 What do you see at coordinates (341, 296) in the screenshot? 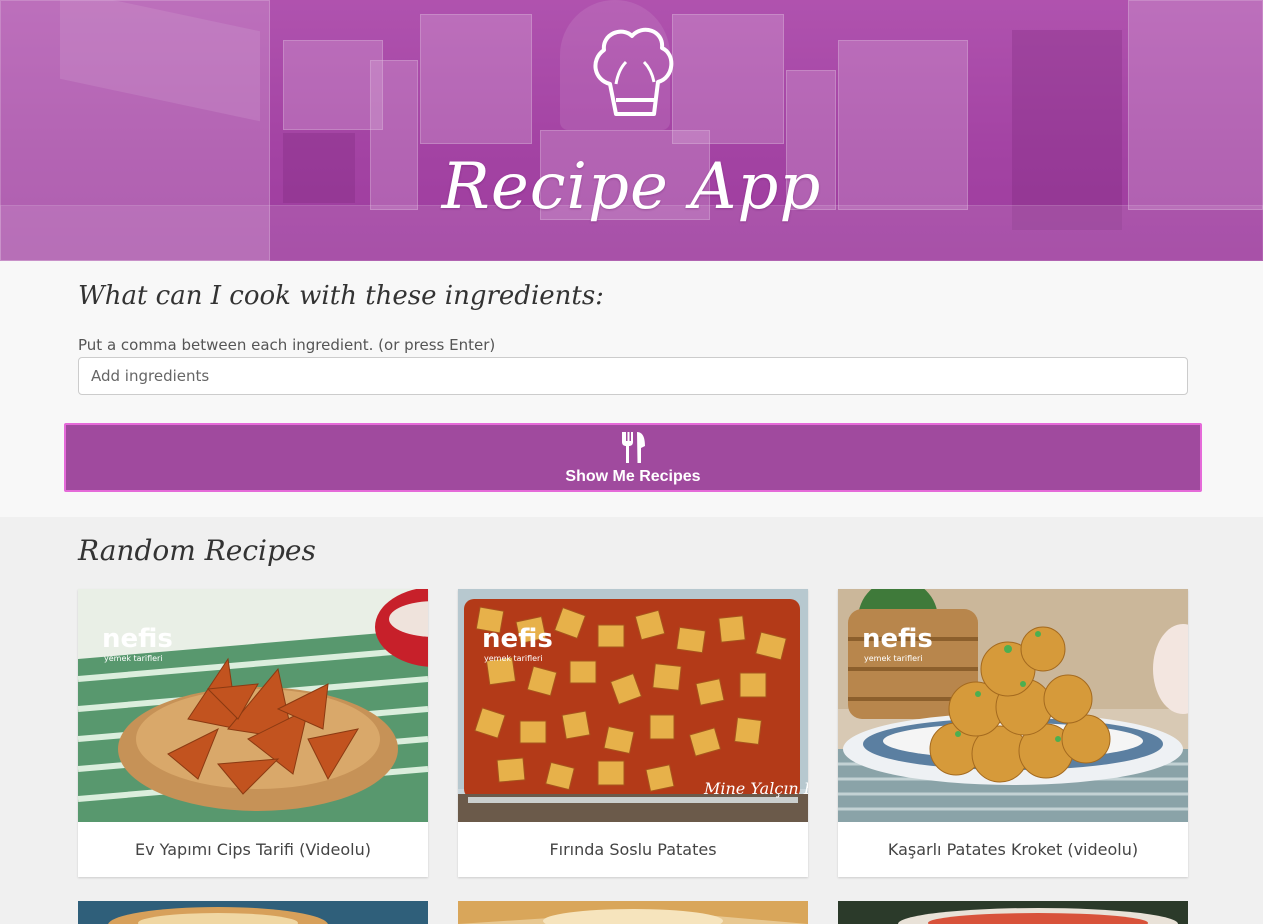
I see `search-heading: What can I cook with these ingredients:` at bounding box center [341, 296].